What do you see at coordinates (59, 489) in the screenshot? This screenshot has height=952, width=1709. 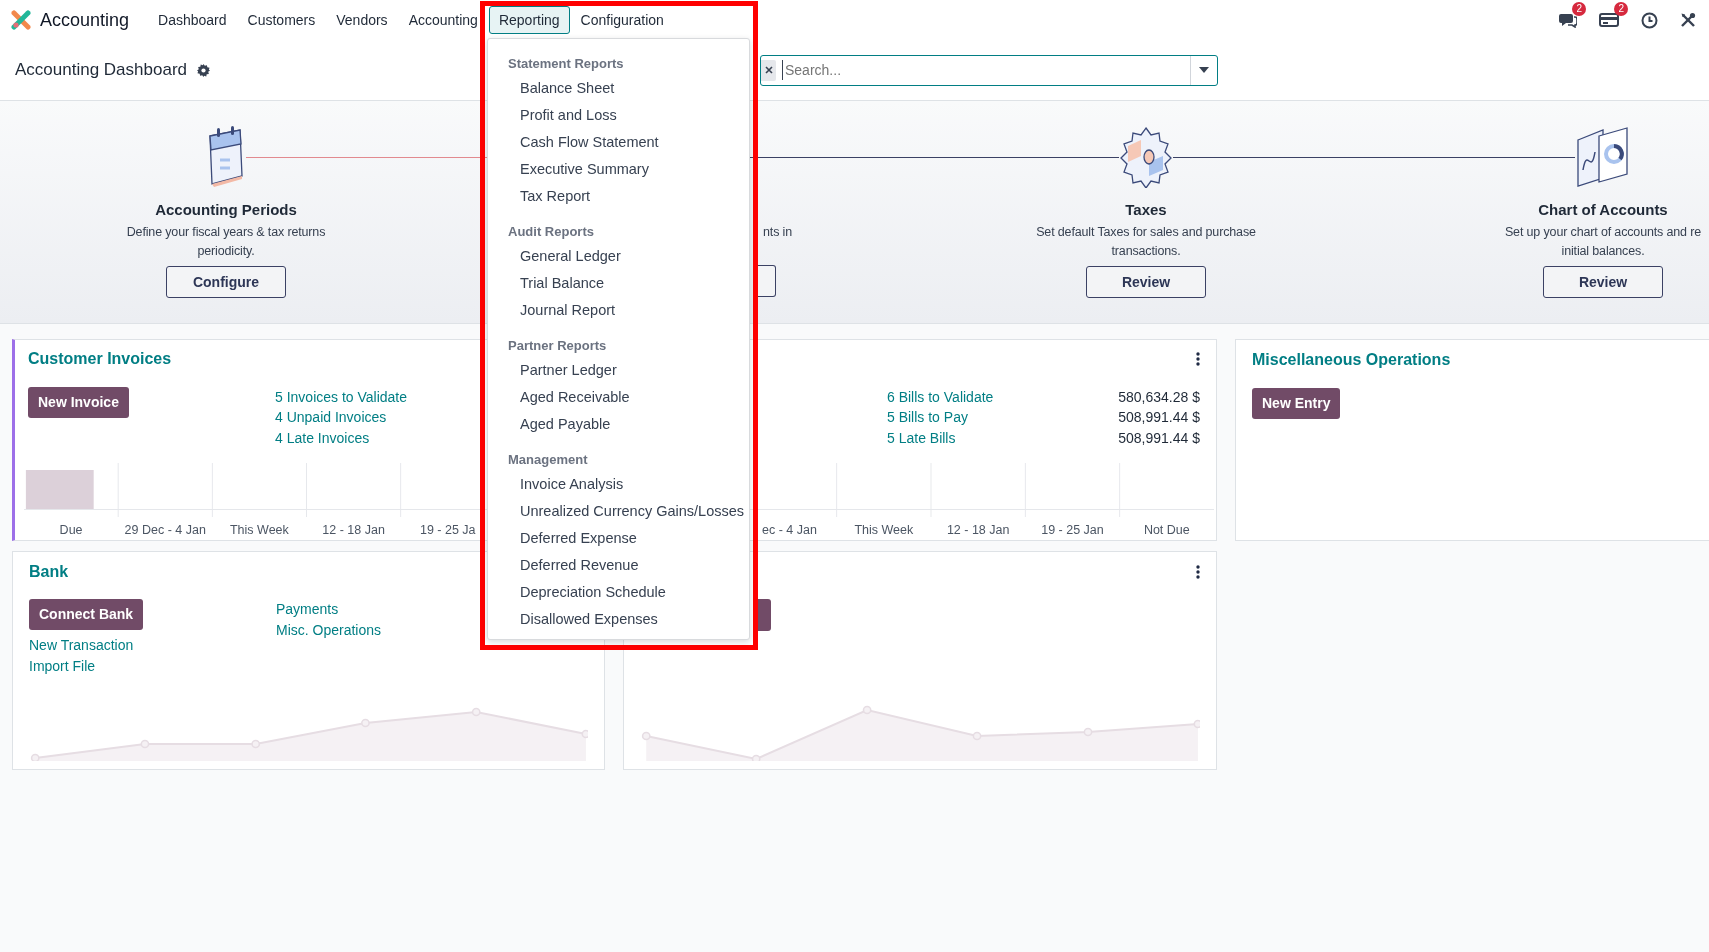 I see `chart-bar` at bounding box center [59, 489].